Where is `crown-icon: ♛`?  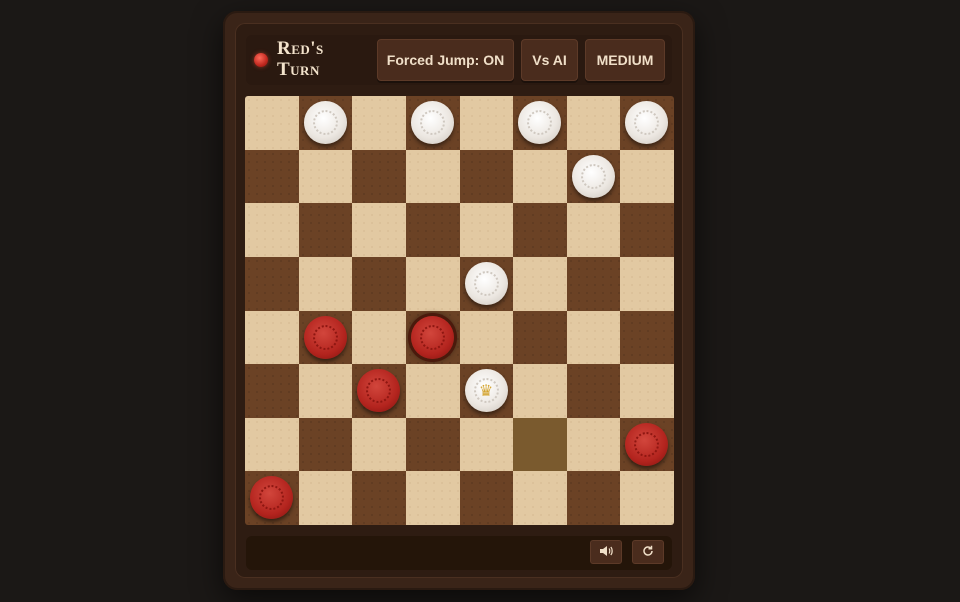 crown-icon: ♛ is located at coordinates (486, 391).